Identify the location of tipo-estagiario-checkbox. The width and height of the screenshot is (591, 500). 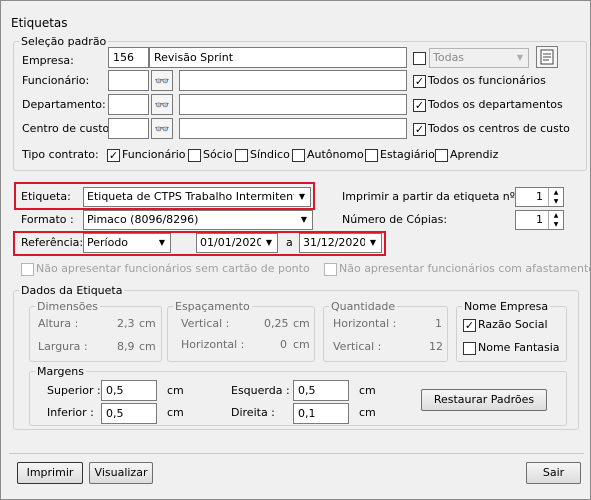
(371, 155).